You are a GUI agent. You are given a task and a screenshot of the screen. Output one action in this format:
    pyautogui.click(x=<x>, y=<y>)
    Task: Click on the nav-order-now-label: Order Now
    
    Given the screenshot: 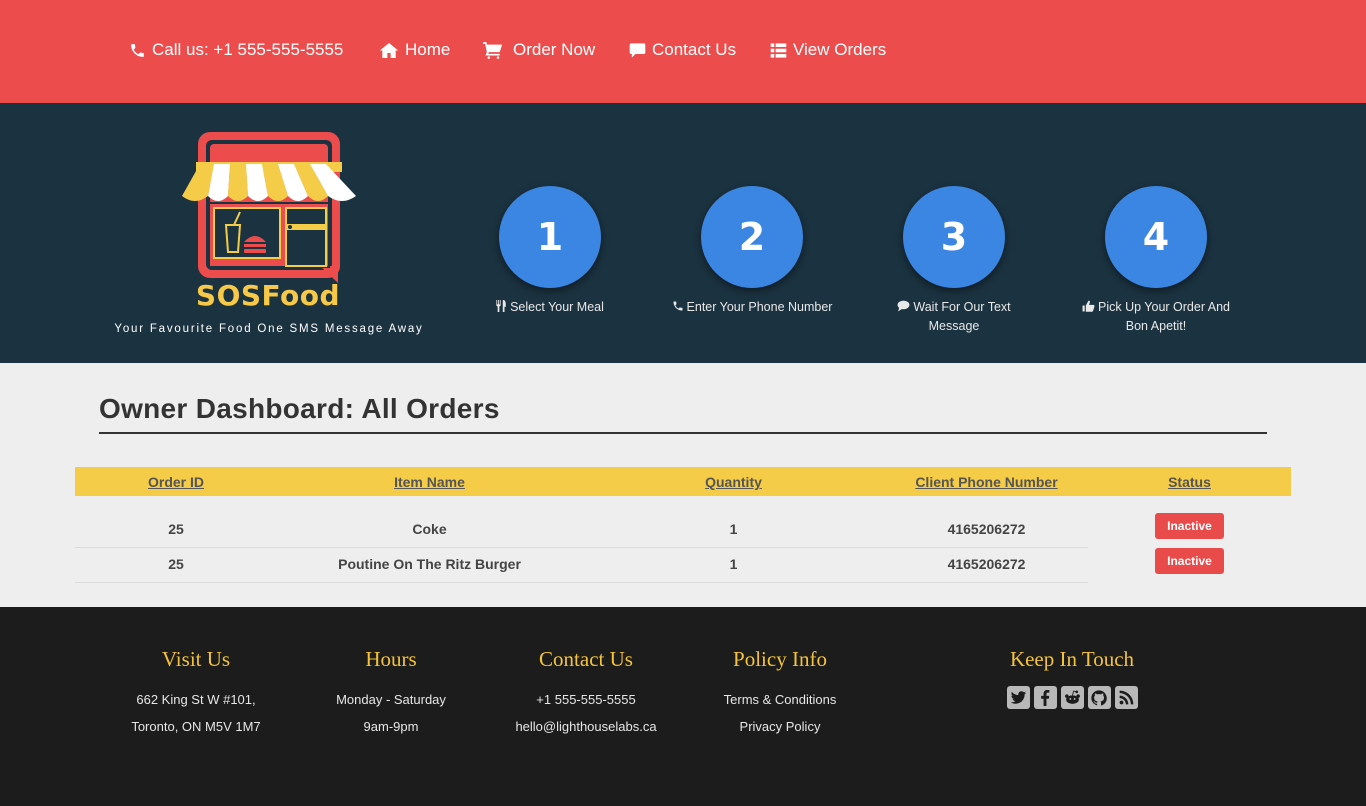 What is the action you would take?
    pyautogui.click(x=554, y=49)
    